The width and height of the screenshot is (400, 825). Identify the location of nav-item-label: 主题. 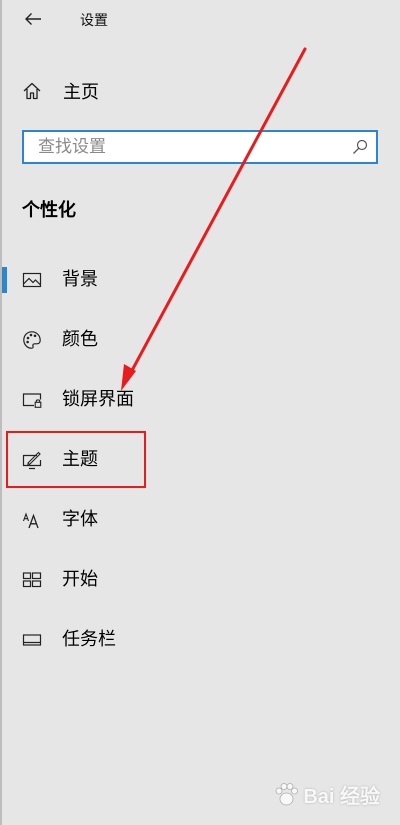
(80, 459).